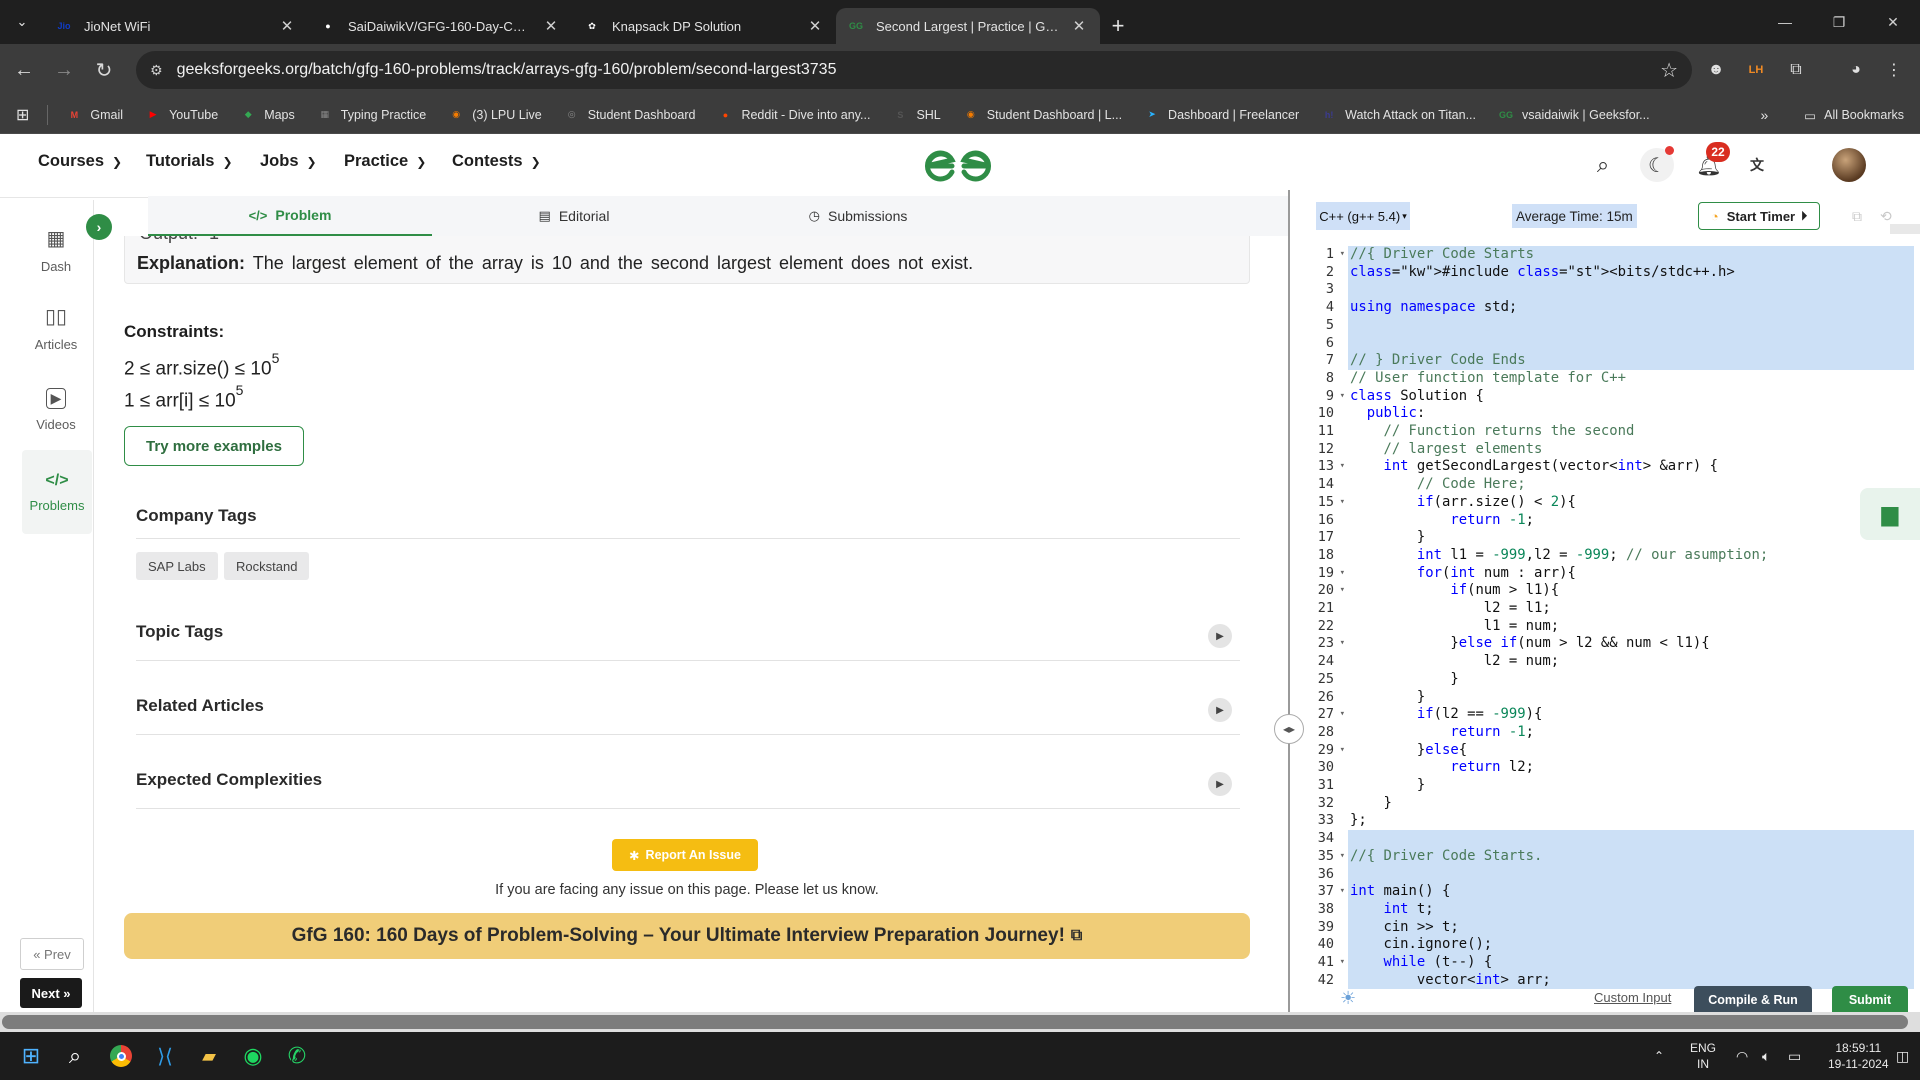 The image size is (1920, 1080). Describe the element at coordinates (1631, 945) in the screenshot. I see `code-line: cin.ignore();` at that location.